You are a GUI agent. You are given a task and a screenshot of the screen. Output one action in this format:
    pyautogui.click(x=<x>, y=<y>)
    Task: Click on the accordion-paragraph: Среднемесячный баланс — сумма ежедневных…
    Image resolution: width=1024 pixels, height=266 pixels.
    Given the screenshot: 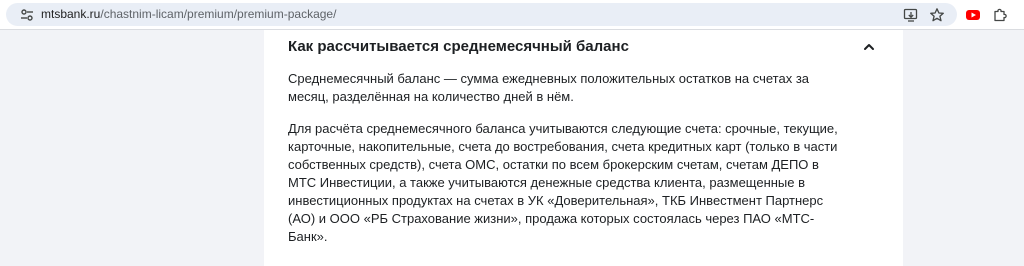 What is the action you would take?
    pyautogui.click(x=549, y=87)
    